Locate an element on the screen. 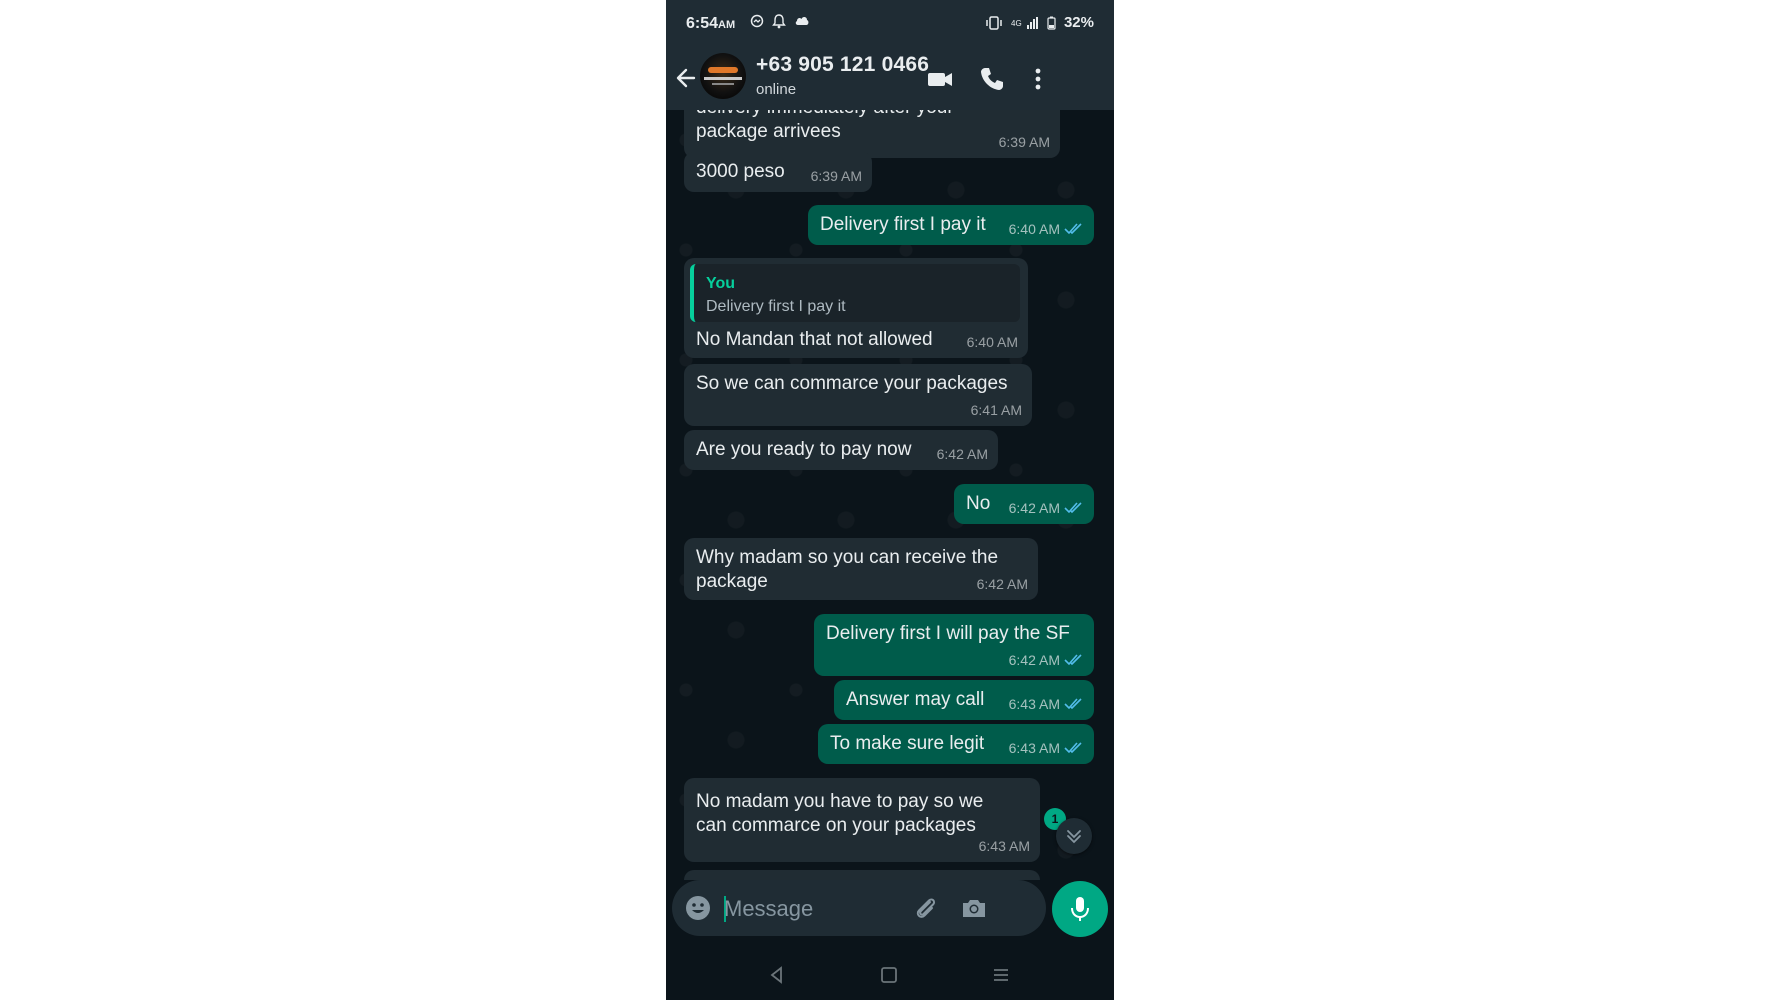  message-incoming: So we can commarce your packages 6:41 AM is located at coordinates (858, 395).